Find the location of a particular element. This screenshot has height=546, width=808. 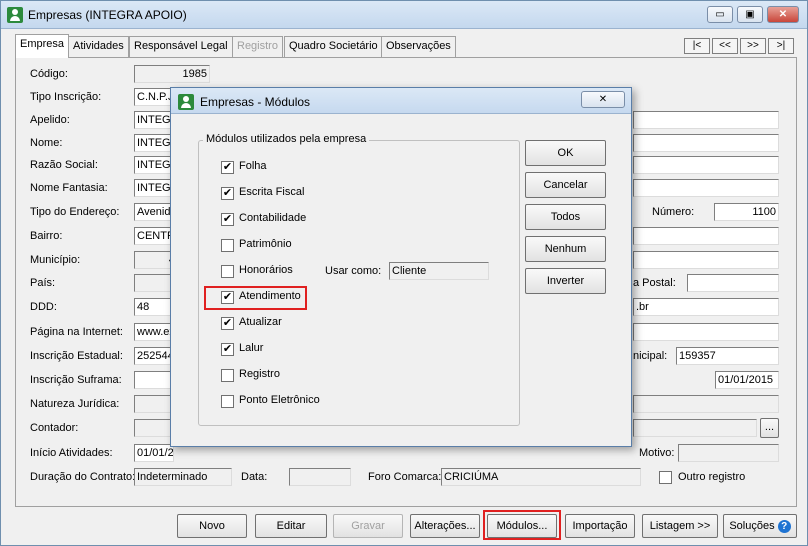

atendimento-highlight is located at coordinates (255, 298).